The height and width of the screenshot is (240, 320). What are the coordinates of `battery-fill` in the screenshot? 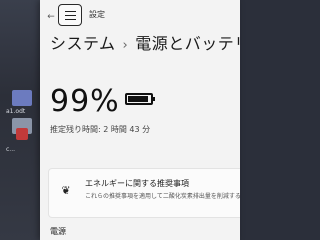 It's located at (138, 99).